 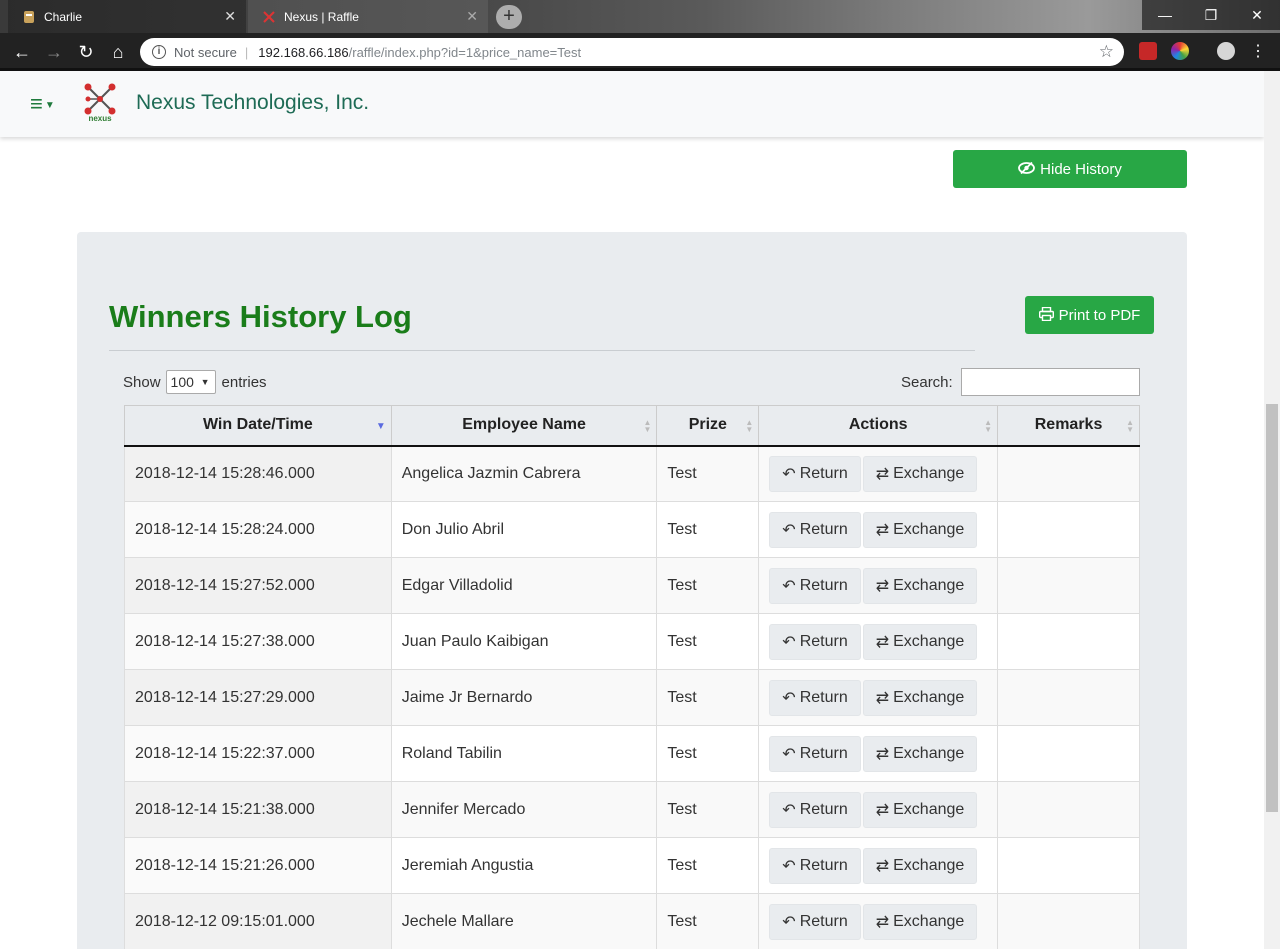 What do you see at coordinates (1257, 15) in the screenshot?
I see `close-window-icon: ✕` at bounding box center [1257, 15].